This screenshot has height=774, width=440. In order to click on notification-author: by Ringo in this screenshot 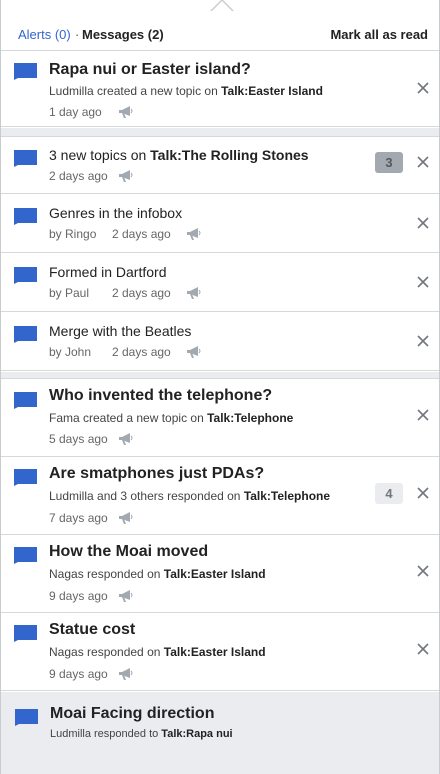, I will do `click(73, 234)`.